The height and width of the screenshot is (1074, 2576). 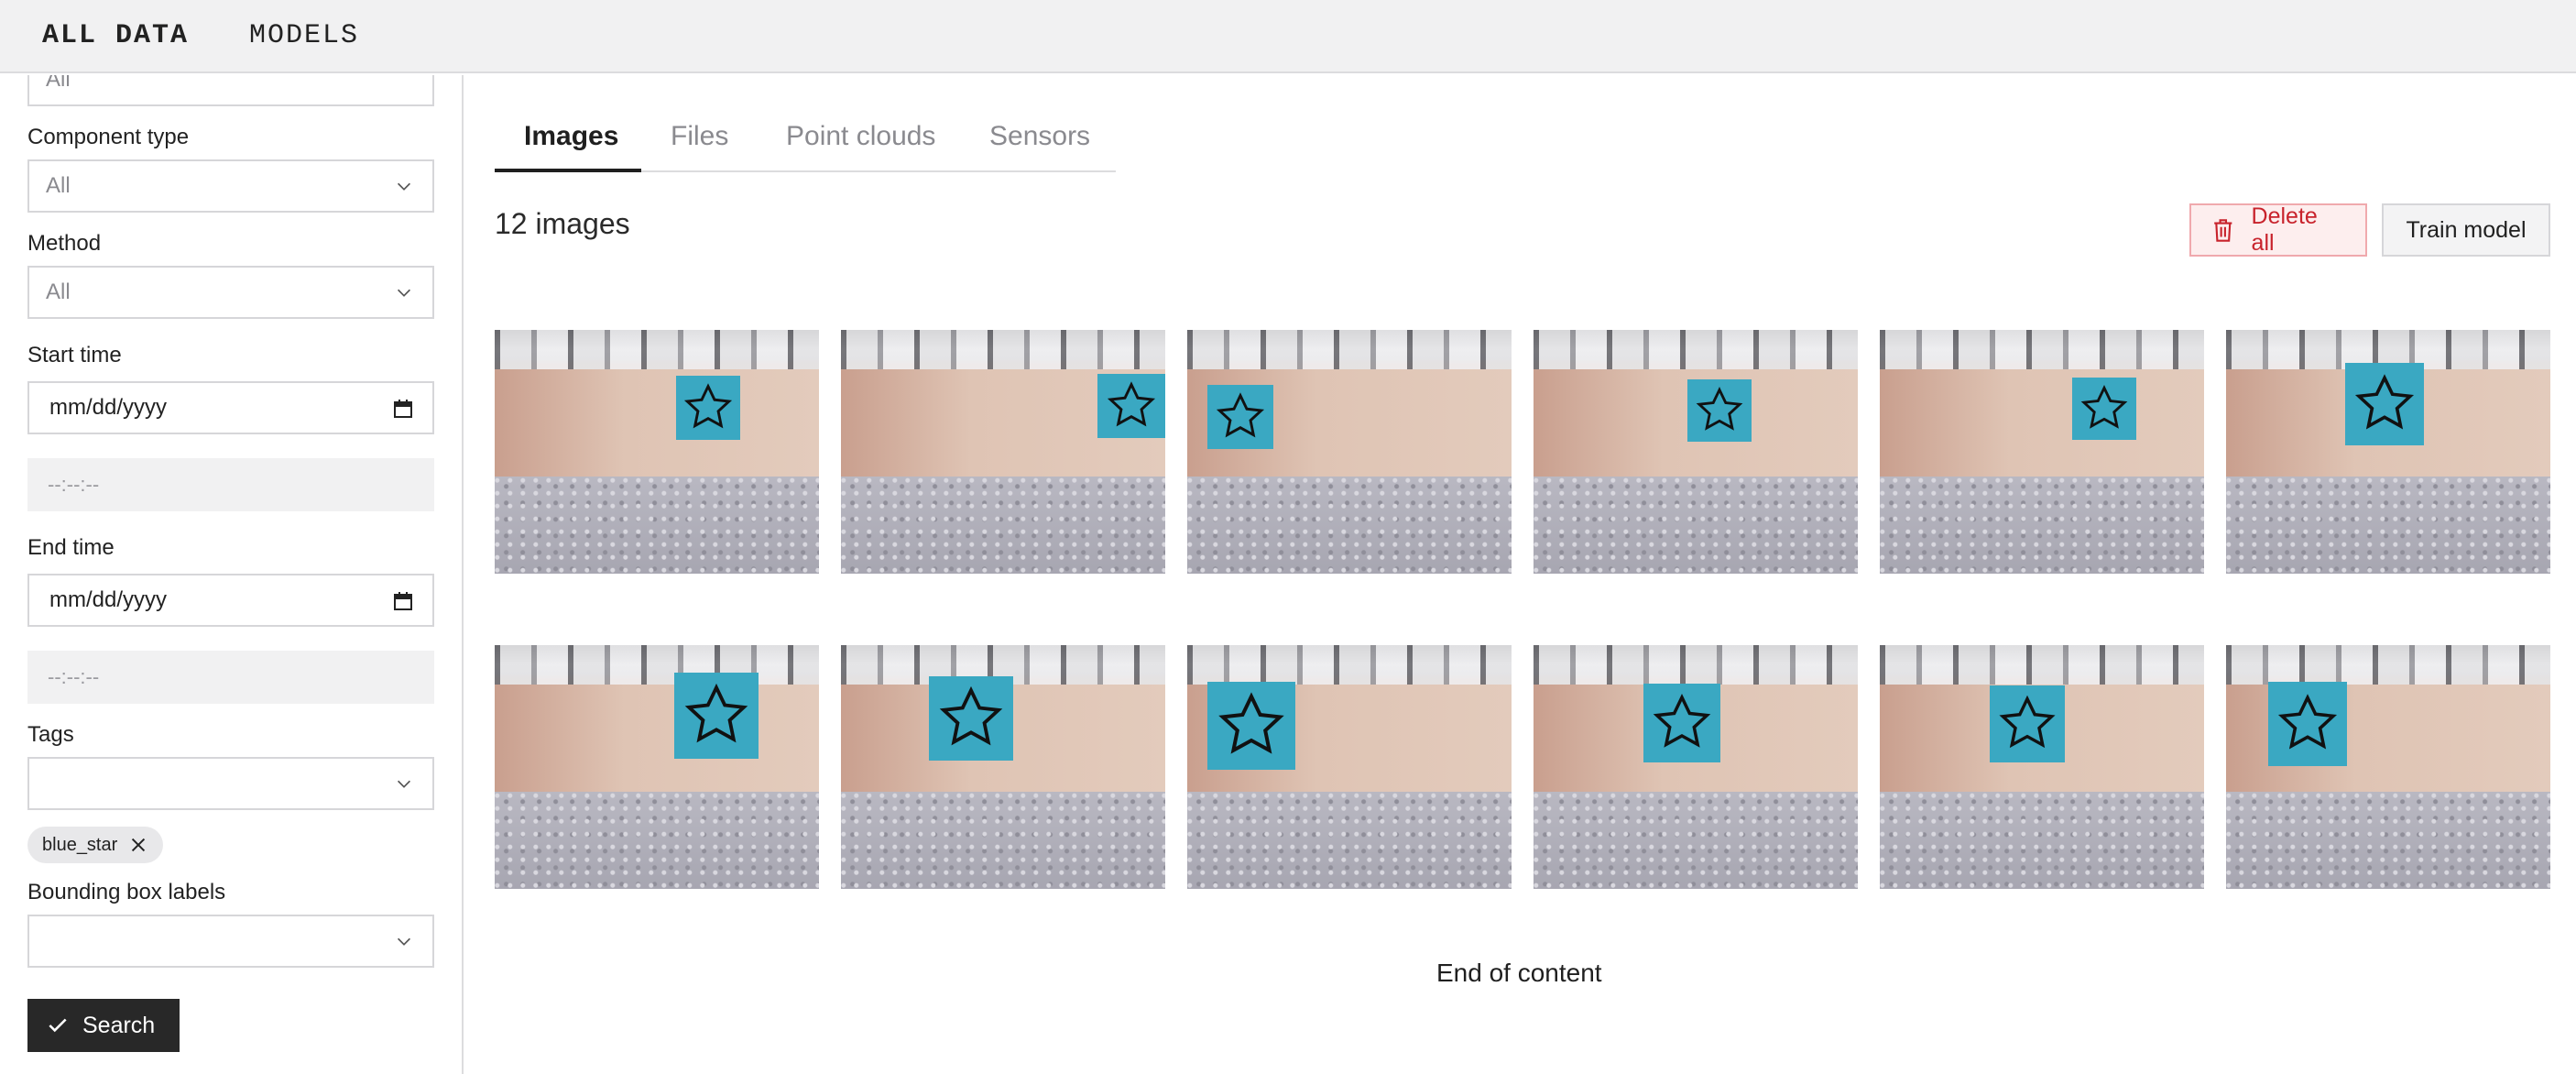 I want to click on check-icon, so click(x=58, y=1025).